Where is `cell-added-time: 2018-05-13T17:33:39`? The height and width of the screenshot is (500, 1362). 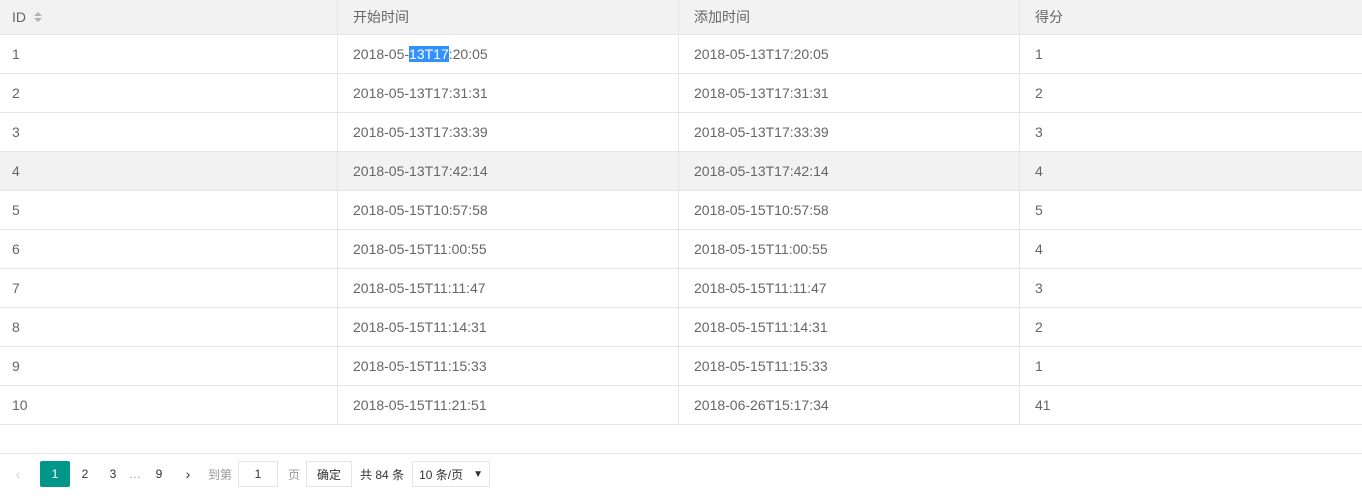 cell-added-time: 2018-05-13T17:33:39 is located at coordinates (849, 132).